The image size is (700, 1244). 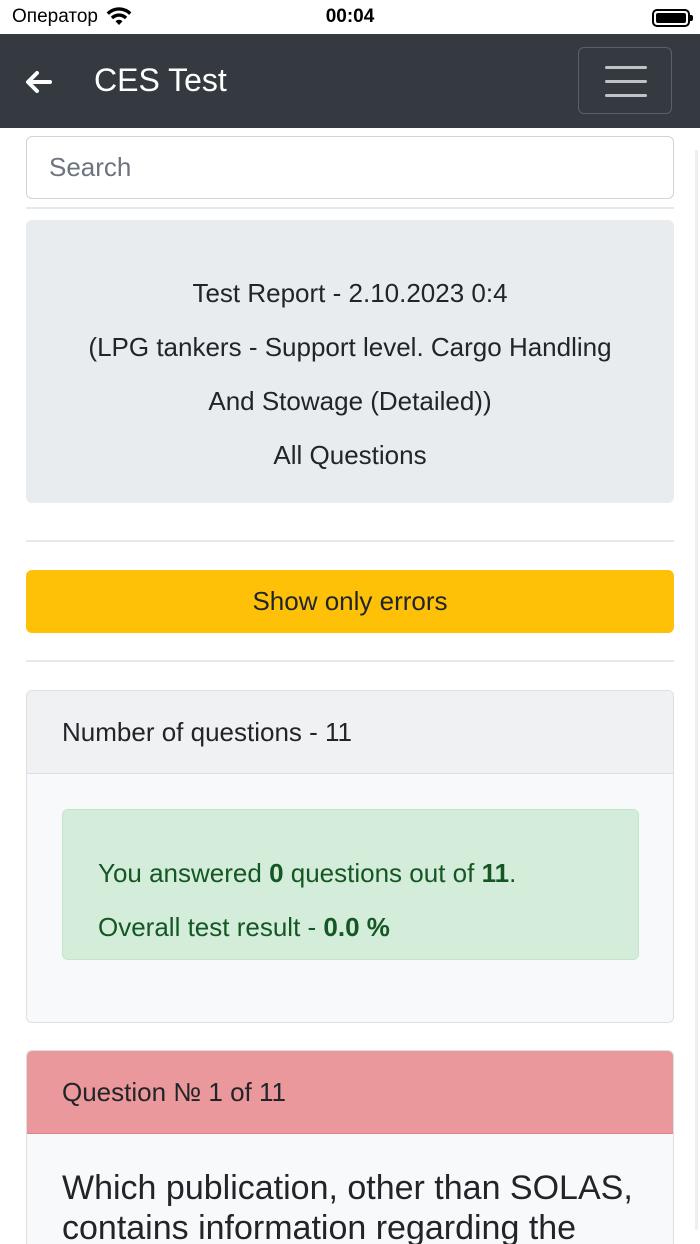 What do you see at coordinates (350, 401) in the screenshot?
I see `report-course-line2: And Stowage (Detailed))` at bounding box center [350, 401].